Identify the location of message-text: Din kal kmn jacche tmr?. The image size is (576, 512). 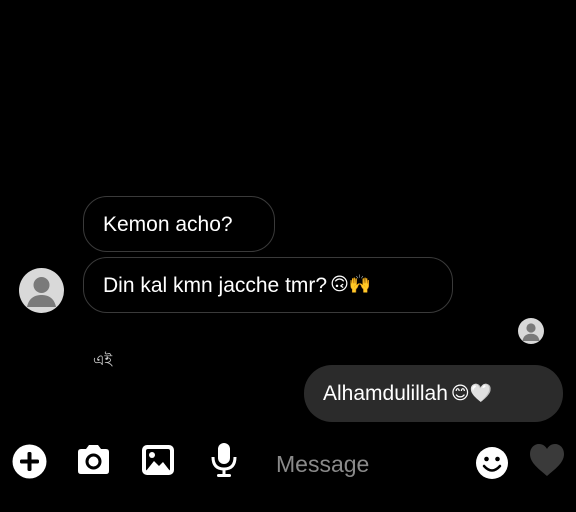
(215, 285).